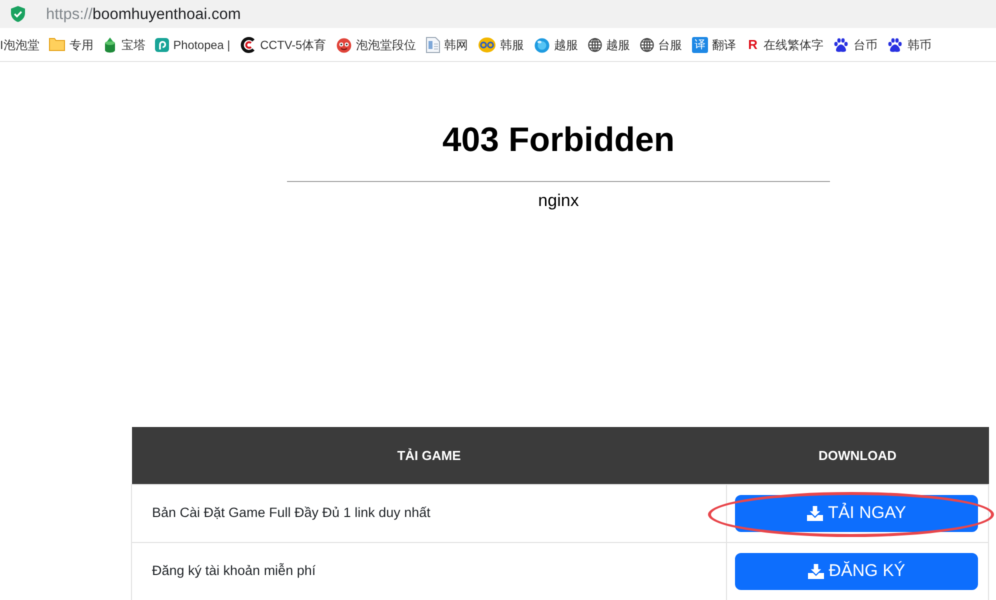 The image size is (996, 600). What do you see at coordinates (192, 44) in the screenshot?
I see `bookmark-link: Photopea |` at bounding box center [192, 44].